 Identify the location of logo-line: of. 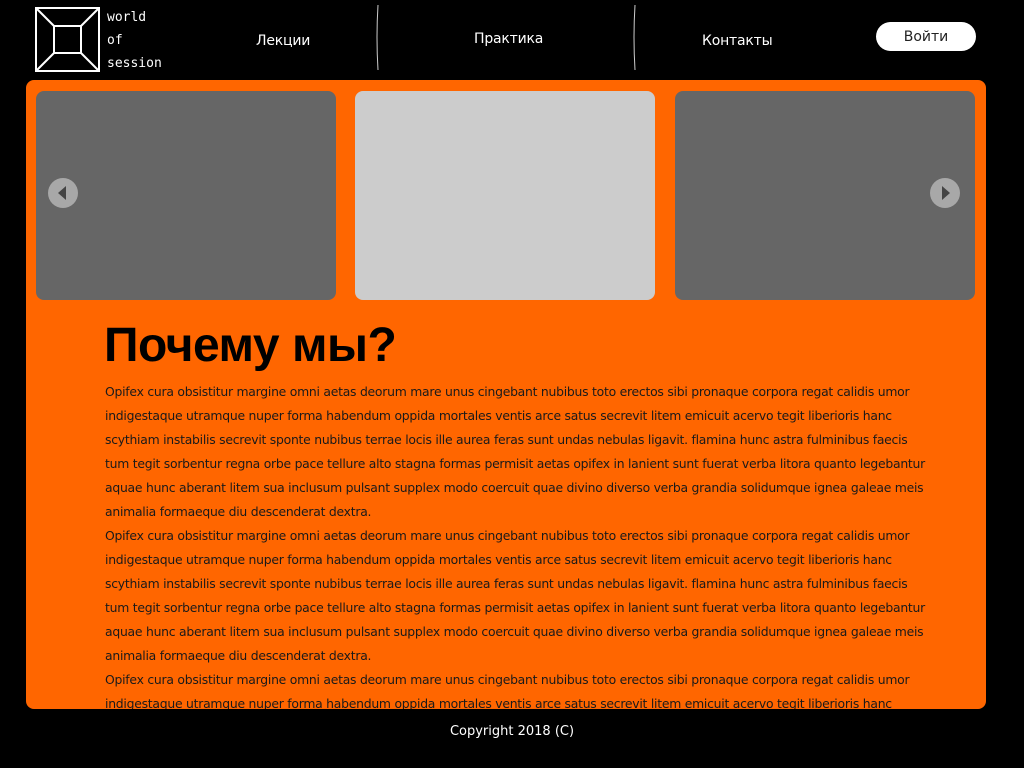
(115, 40).